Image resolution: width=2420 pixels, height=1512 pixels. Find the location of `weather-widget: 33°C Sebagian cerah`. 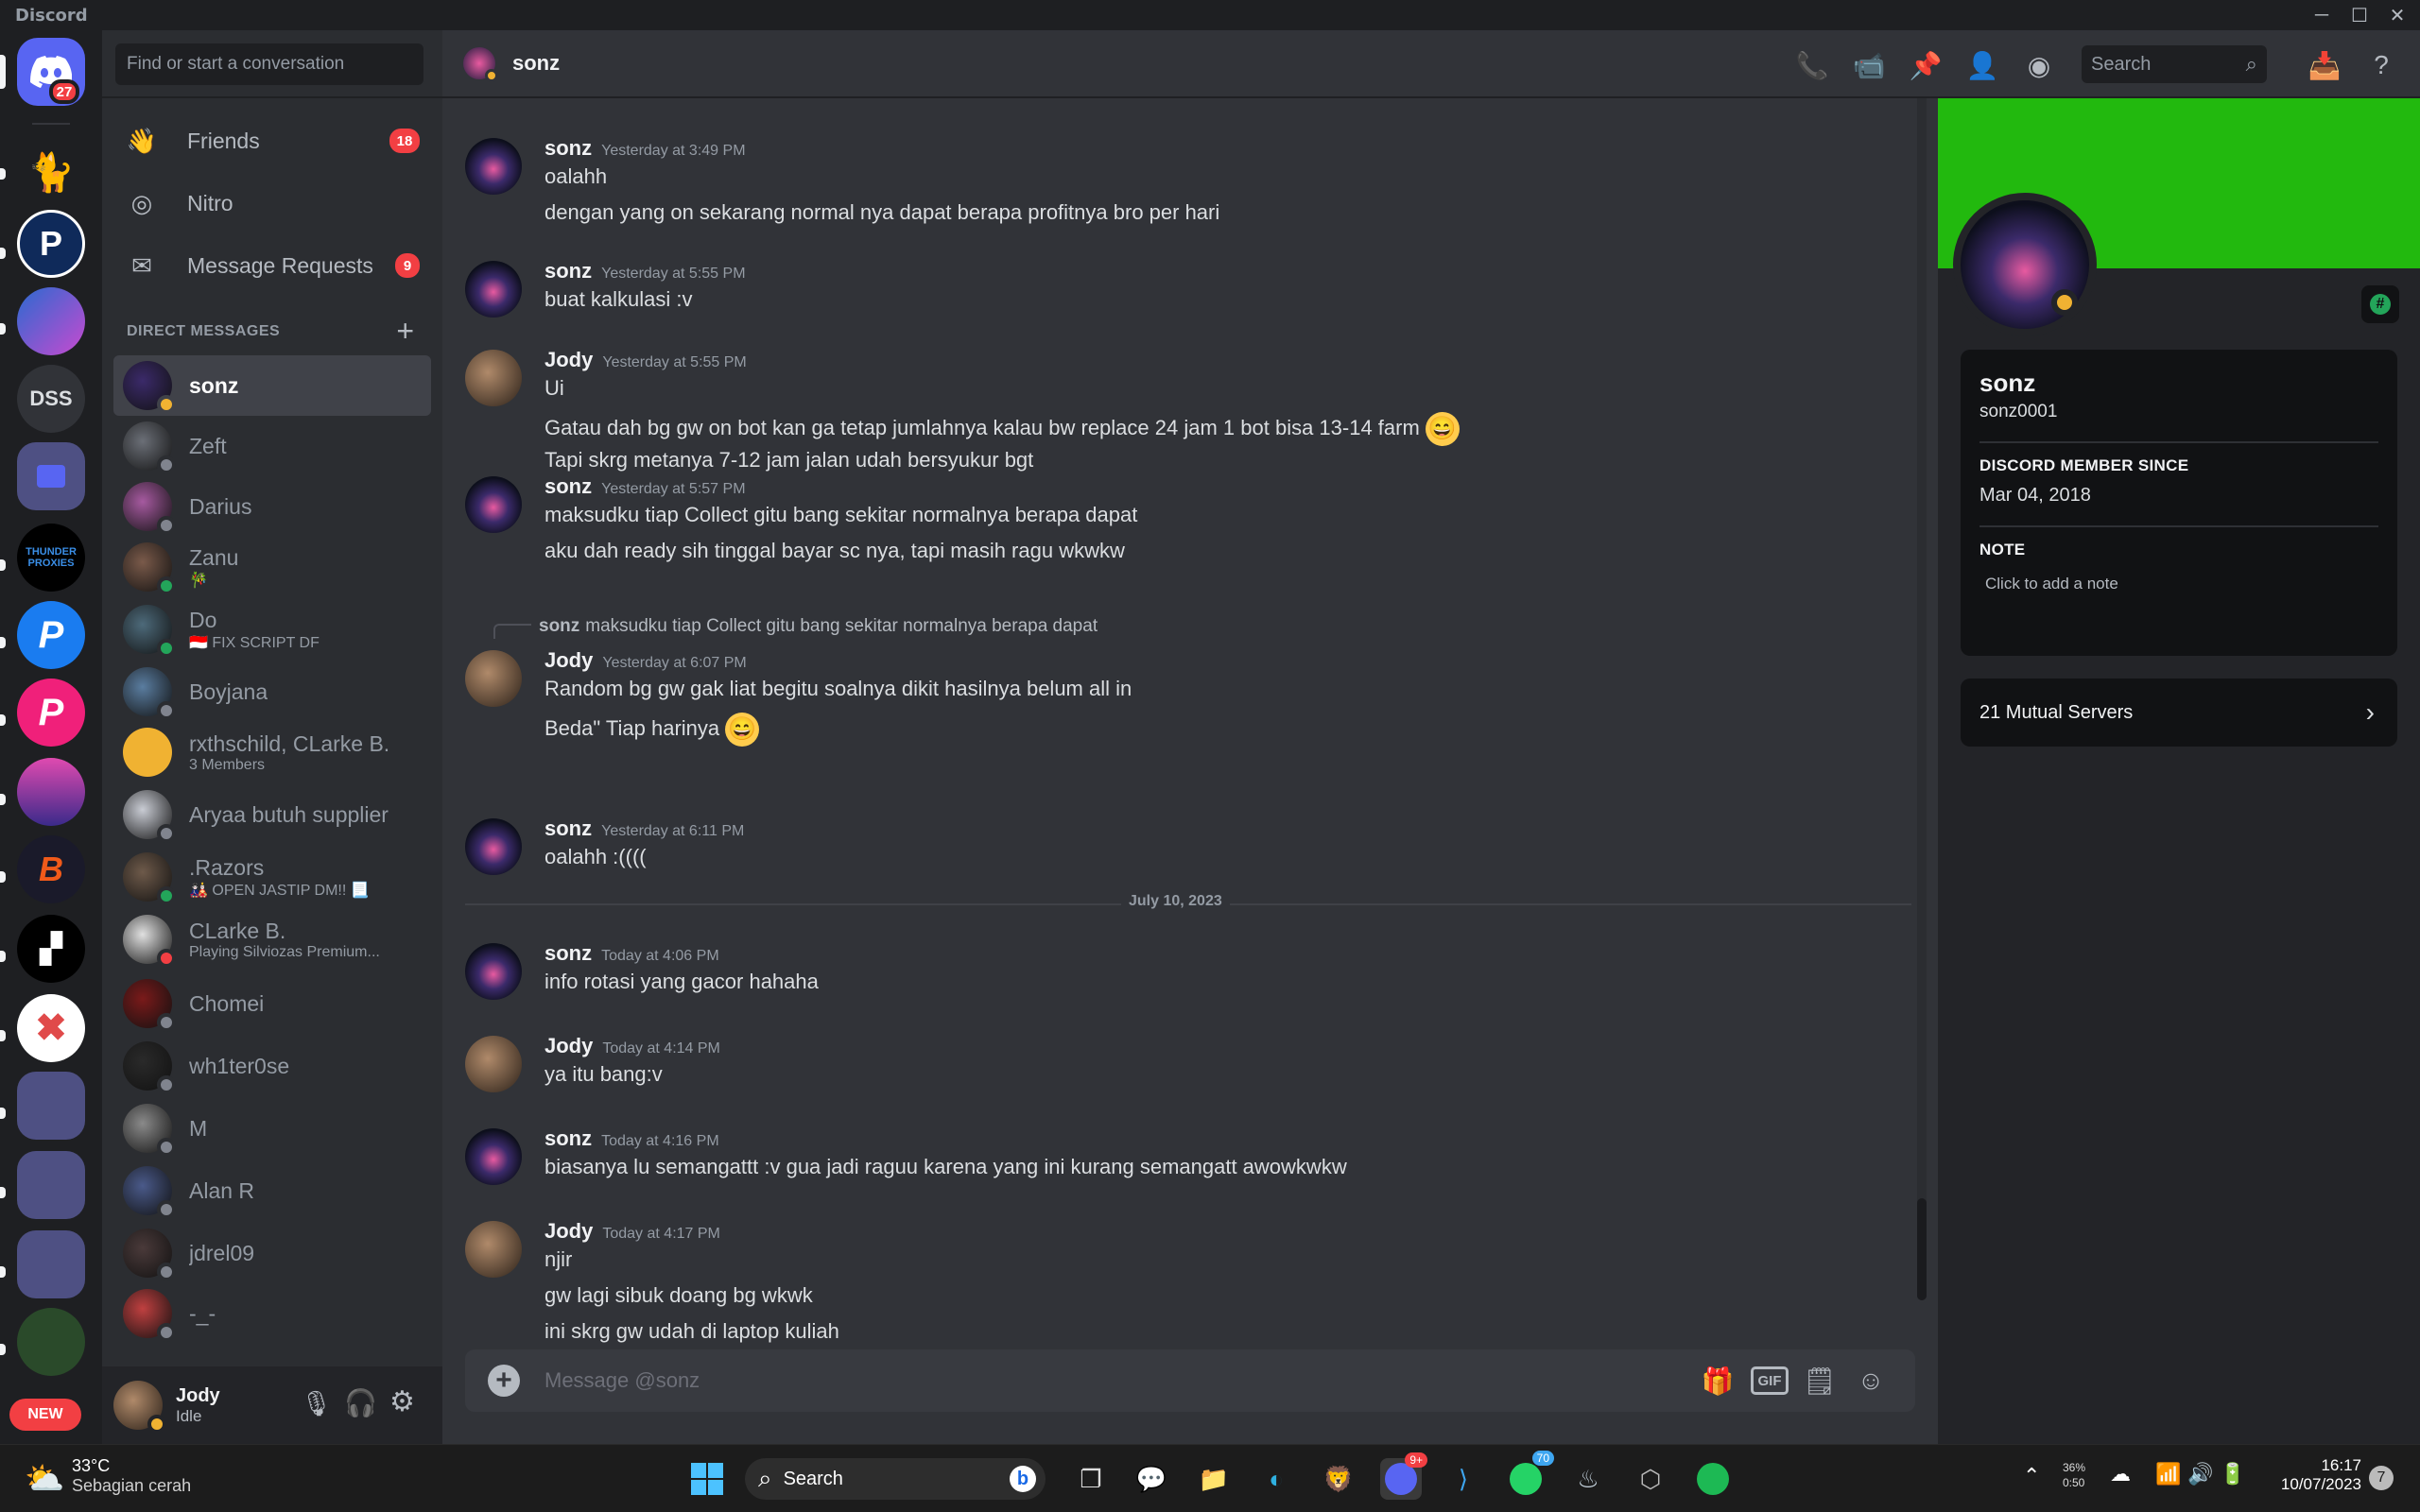

weather-widget: 33°C Sebagian cerah is located at coordinates (131, 1476).